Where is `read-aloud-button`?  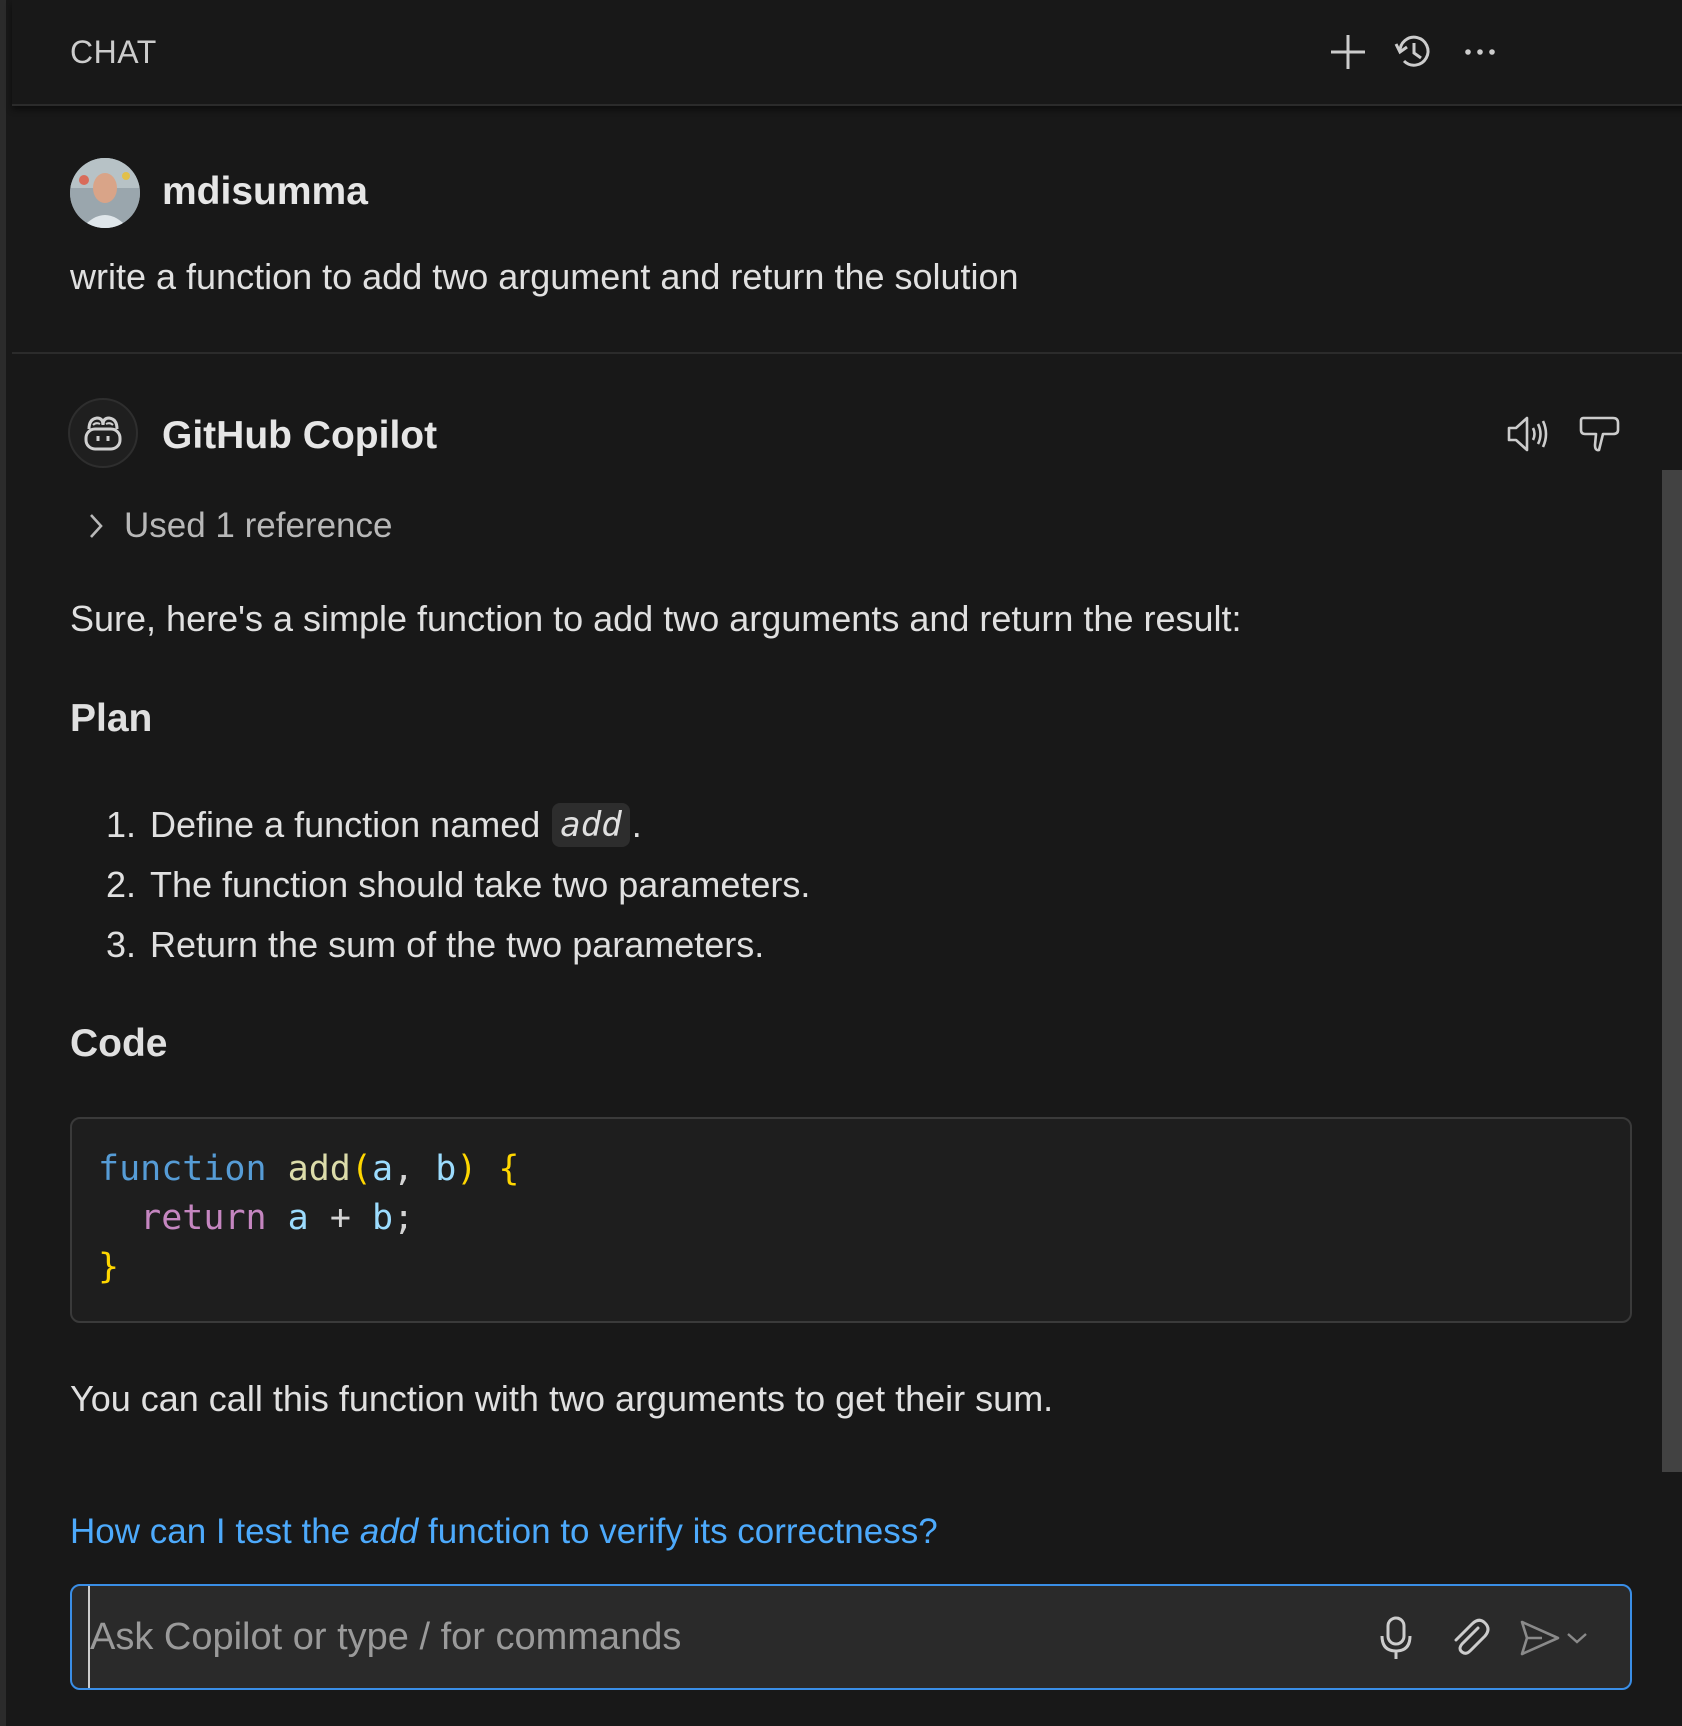 read-aloud-button is located at coordinates (1528, 434).